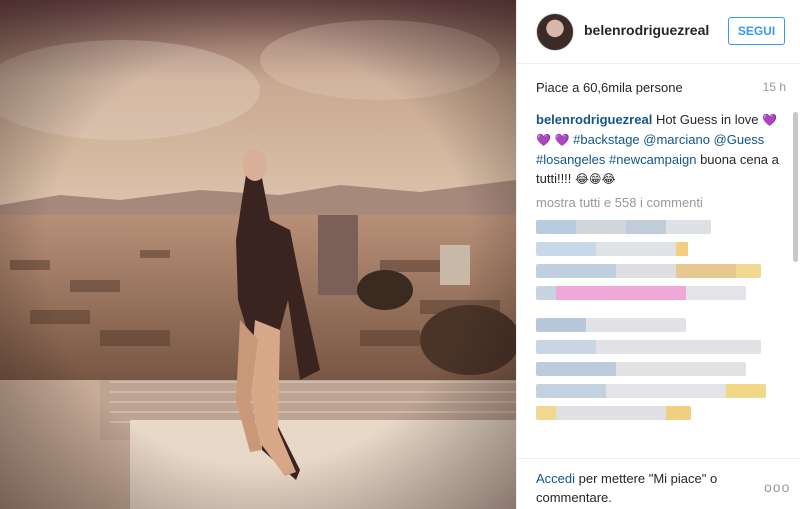  I want to click on caption-author: belenrodriguezreal, so click(594, 119).